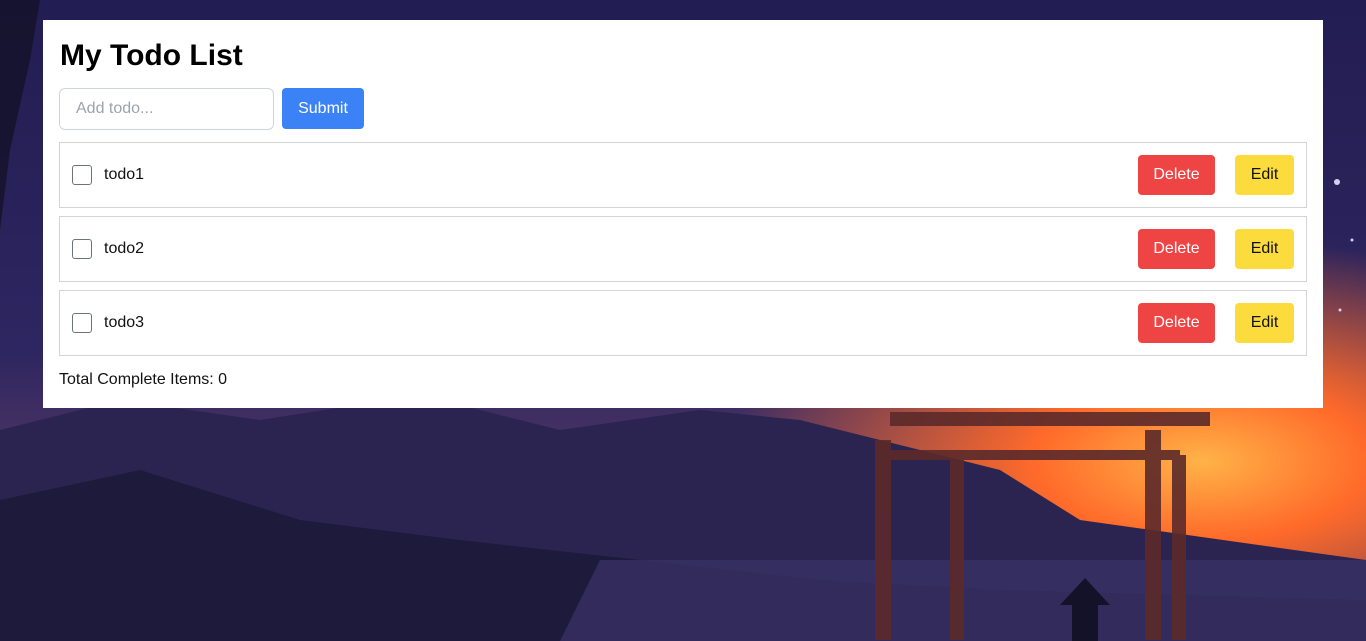 The height and width of the screenshot is (641, 1366). Describe the element at coordinates (143, 379) in the screenshot. I see `total-complete-count: Total Complete Items: 0` at that location.